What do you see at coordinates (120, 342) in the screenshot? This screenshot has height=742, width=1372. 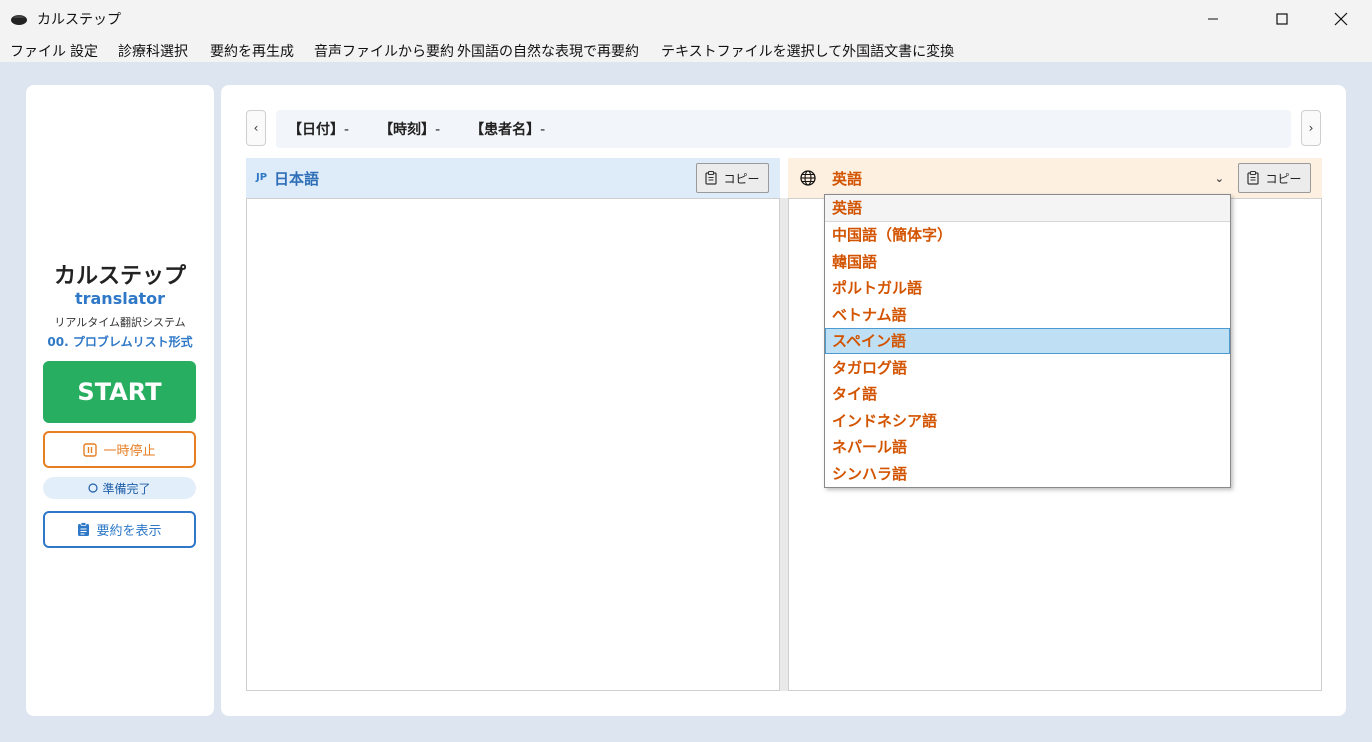 I see `summary-format: 00. プロブレムリスト形式` at bounding box center [120, 342].